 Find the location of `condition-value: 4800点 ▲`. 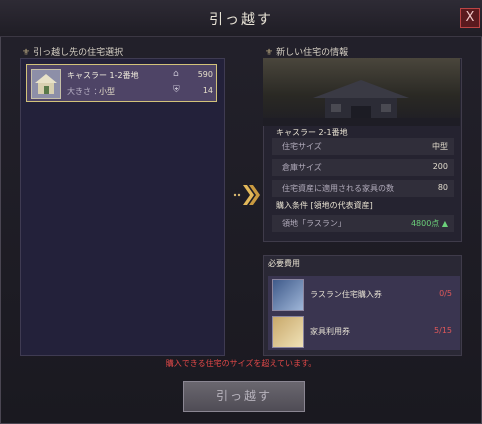

condition-value: 4800点 ▲ is located at coordinates (429, 223).